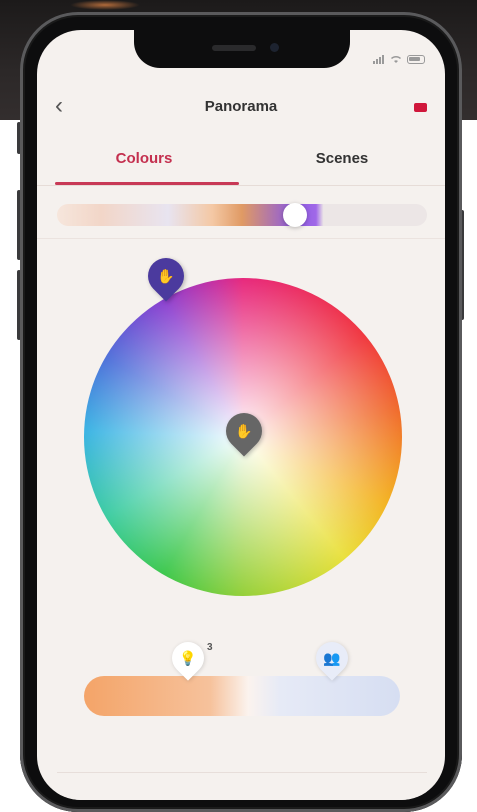  What do you see at coordinates (342, 158) in the screenshot?
I see `tab-scenes: Scenes` at bounding box center [342, 158].